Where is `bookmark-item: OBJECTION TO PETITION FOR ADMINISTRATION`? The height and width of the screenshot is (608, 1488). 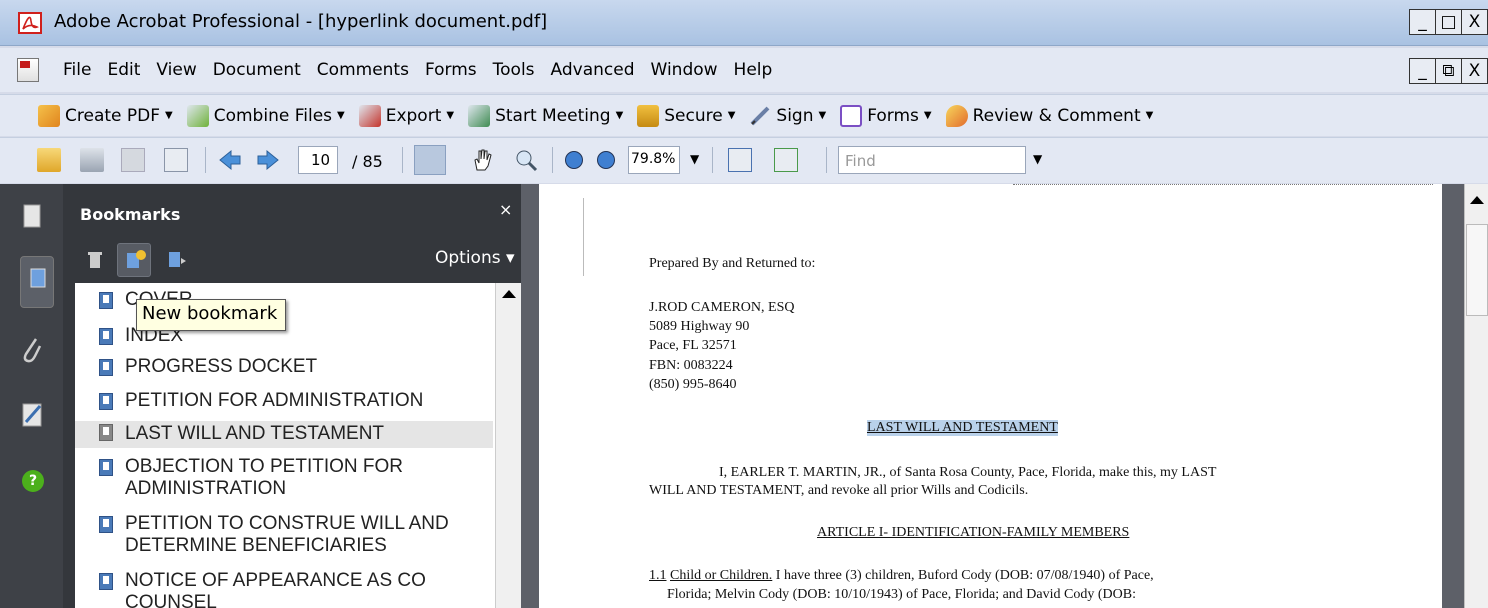
bookmark-item: OBJECTION TO PETITION FOR ADMINISTRATION is located at coordinates (284, 478).